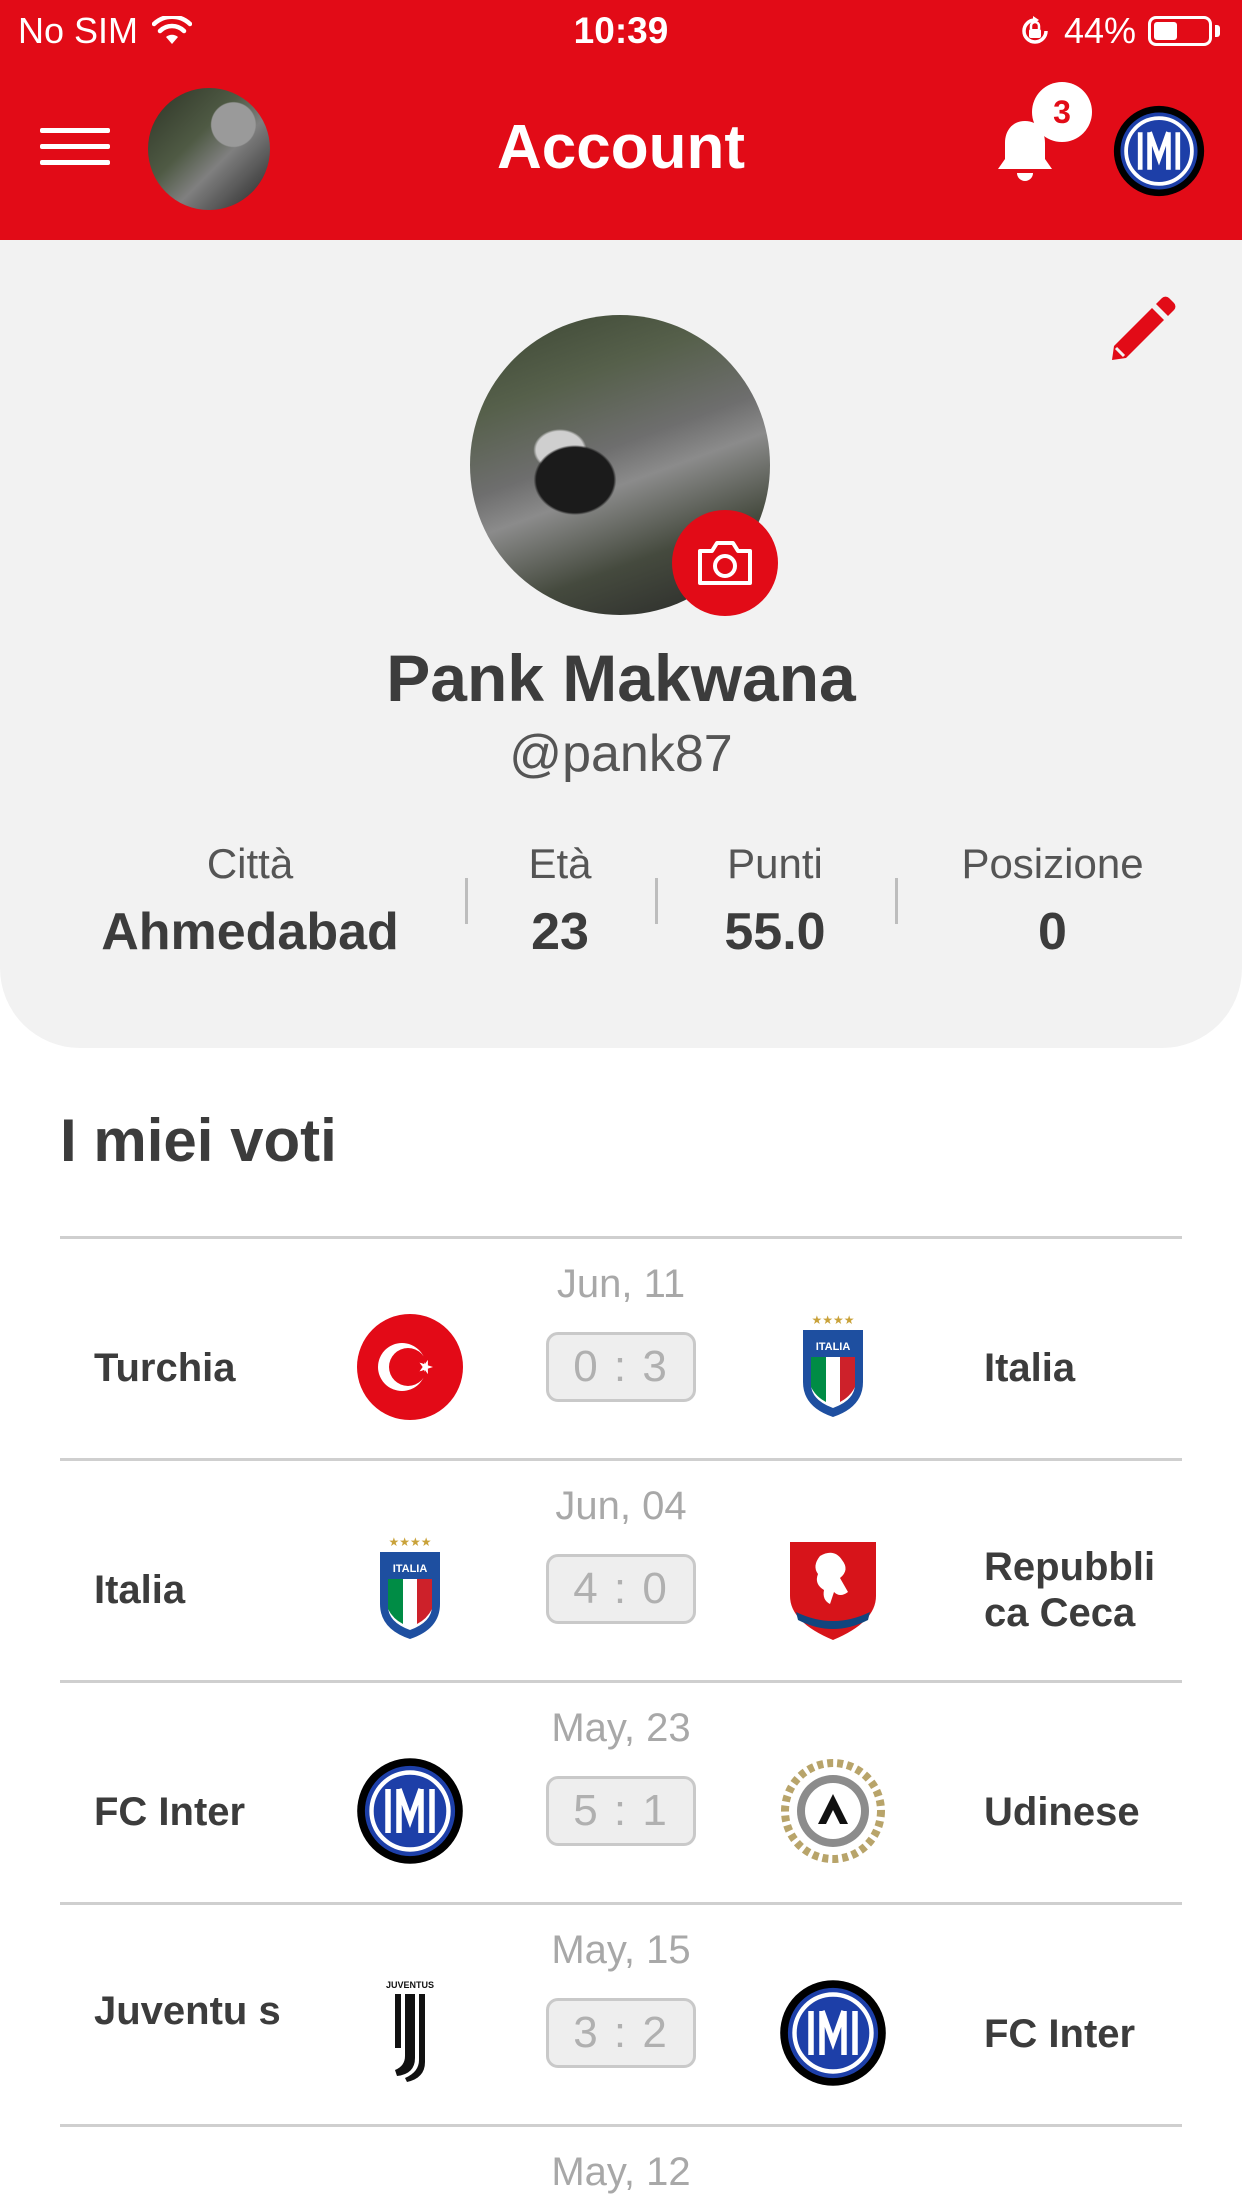 Image resolution: width=1242 pixels, height=2208 pixels. I want to click on juventus-logo-icon: JUVENTUS, so click(410, 2031).